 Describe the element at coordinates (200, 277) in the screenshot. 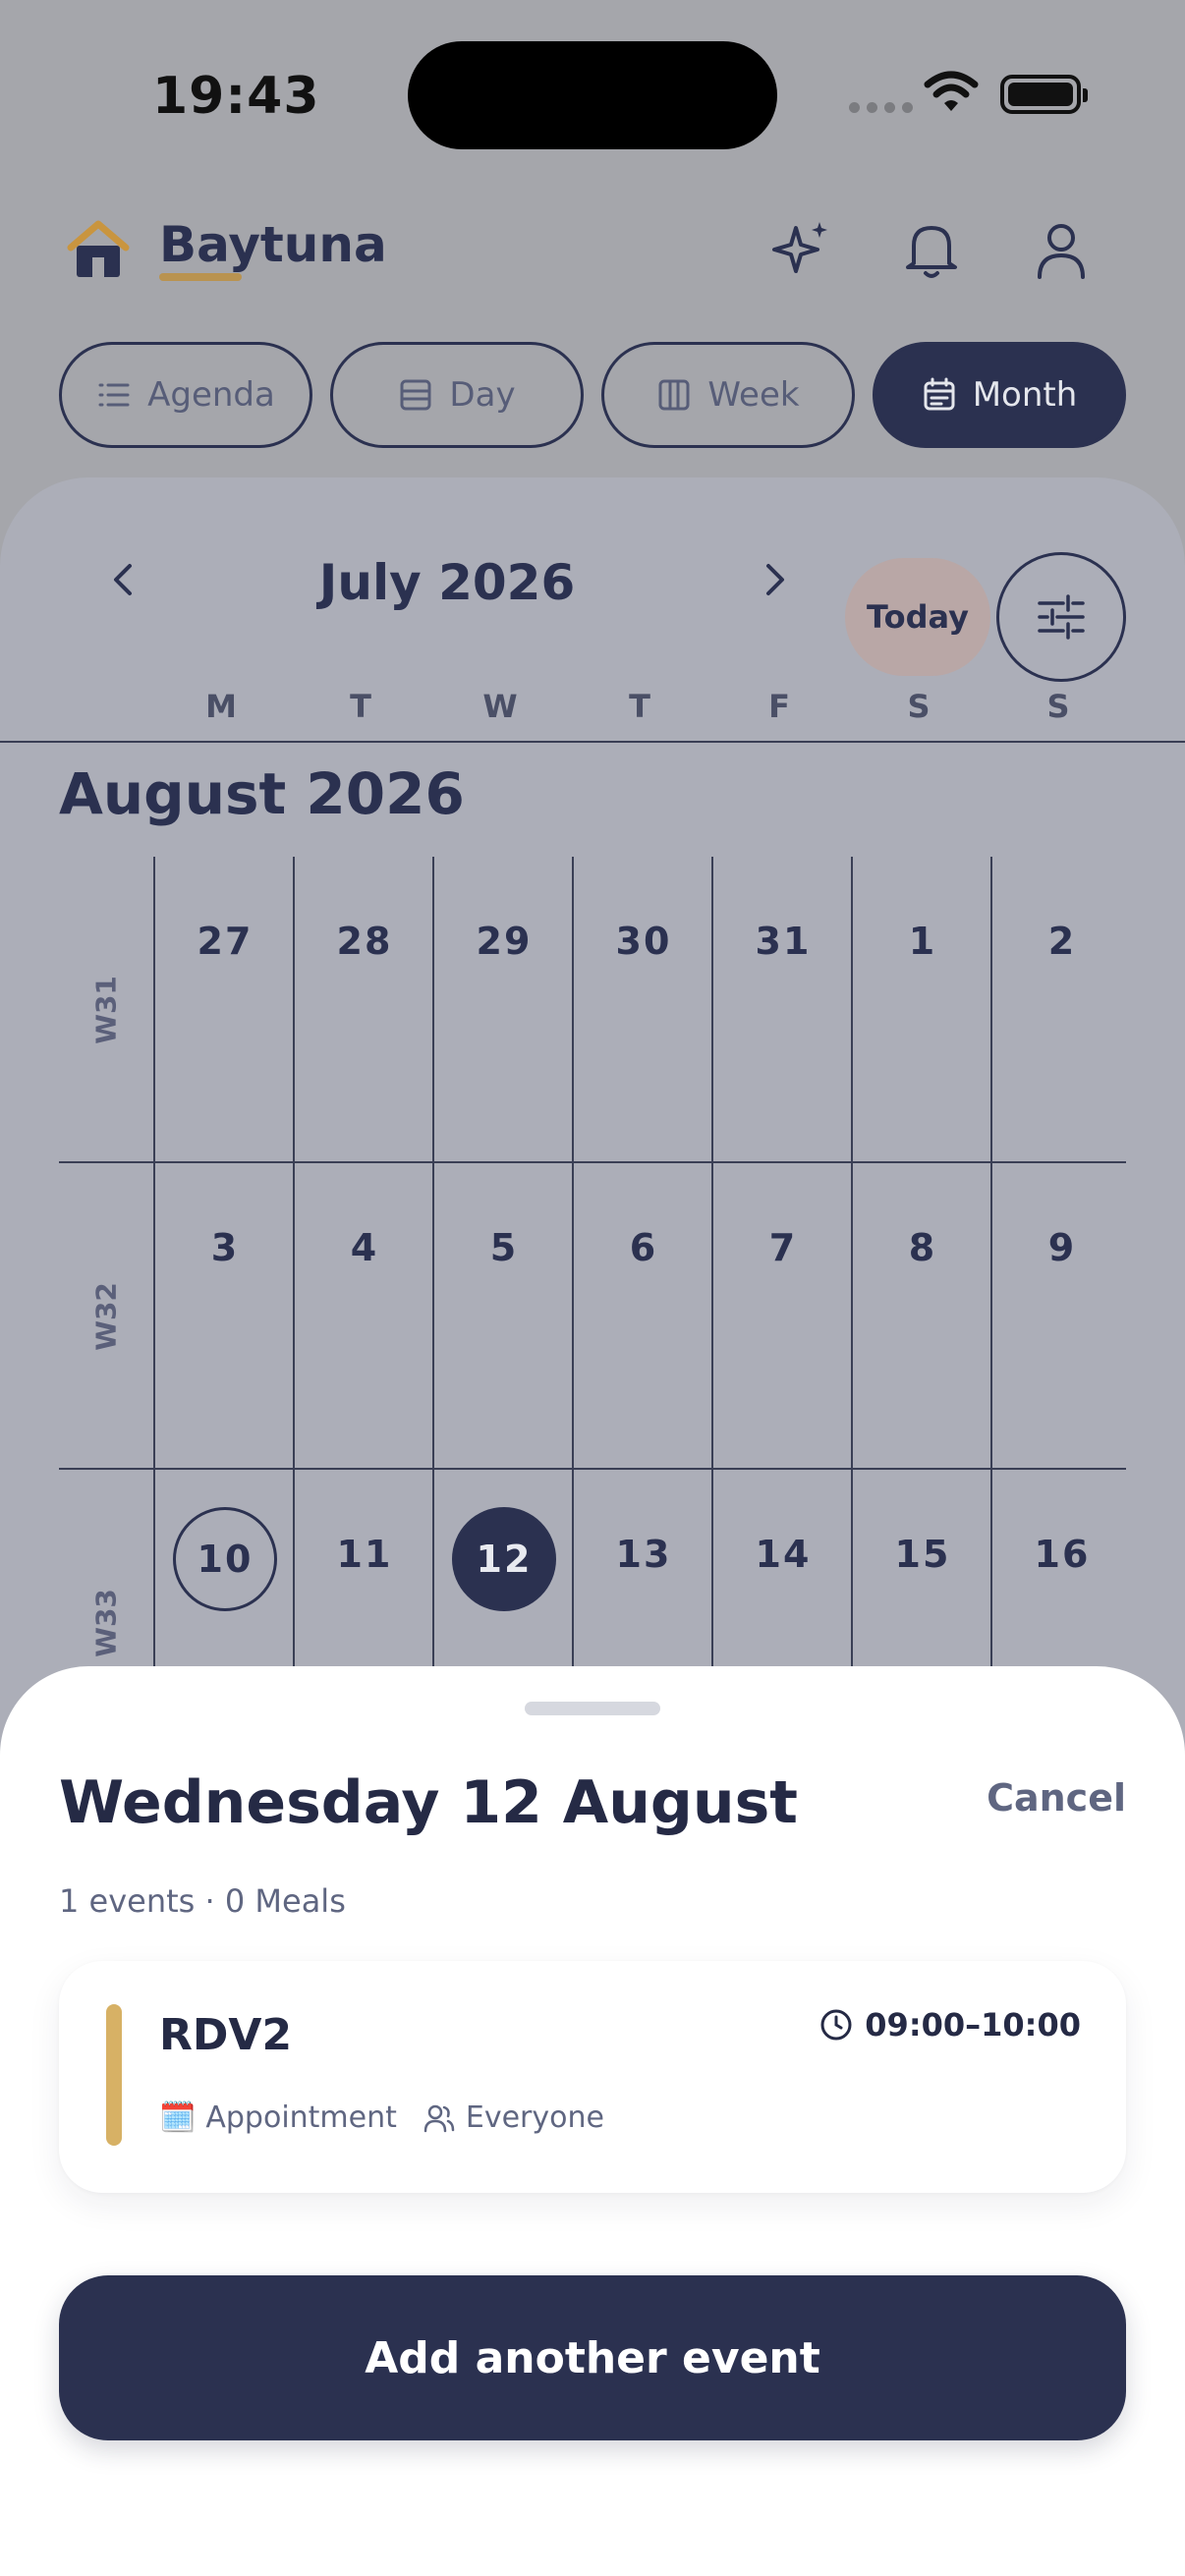

I see `brand-underline` at that location.